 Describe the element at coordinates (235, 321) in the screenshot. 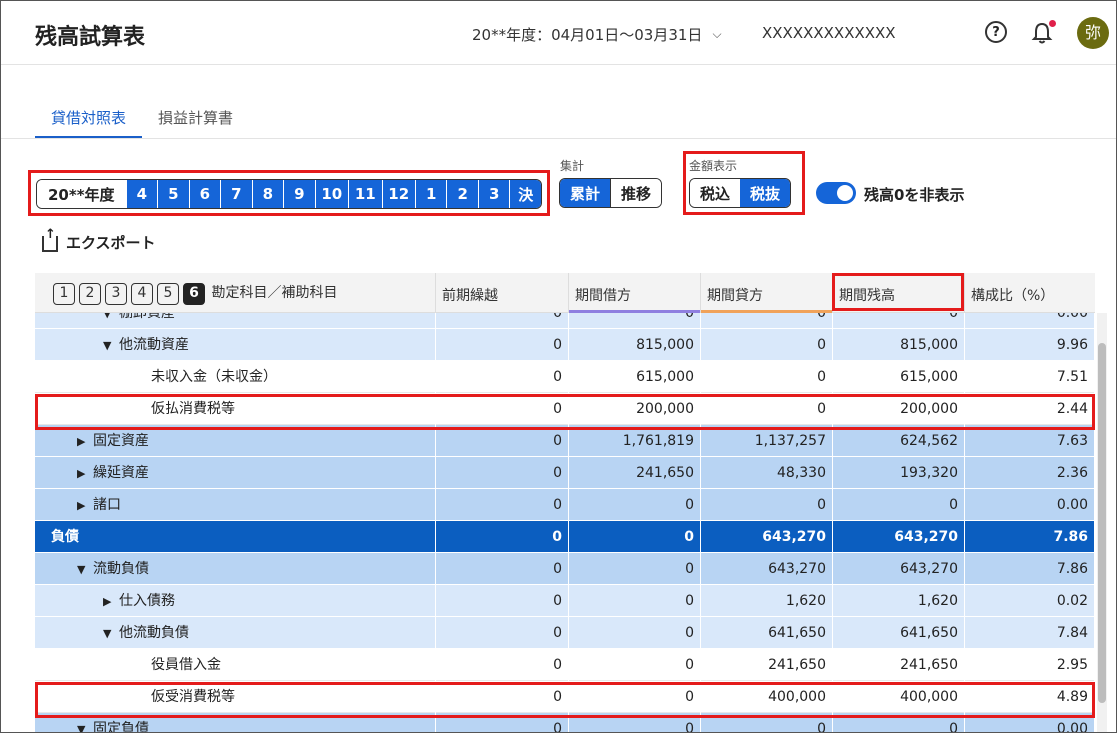

I see `account-name-cell: ▼ 棚卸資産` at that location.